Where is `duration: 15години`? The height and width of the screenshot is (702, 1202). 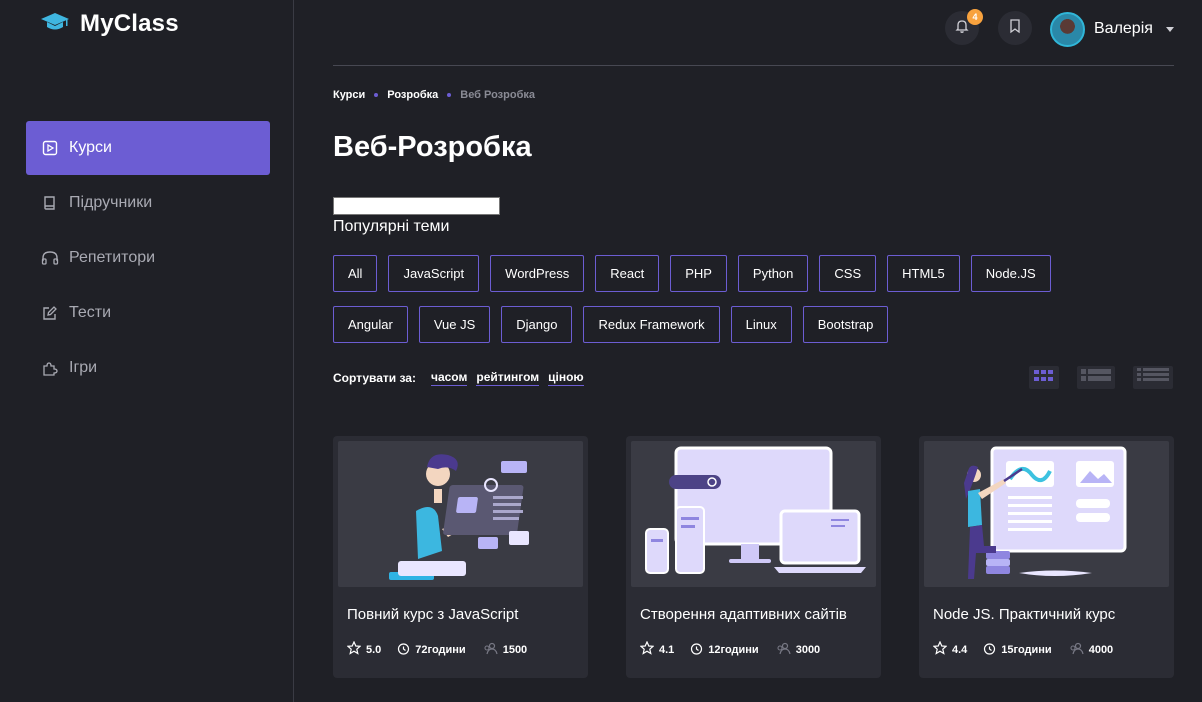 duration: 15години is located at coordinates (1017, 650).